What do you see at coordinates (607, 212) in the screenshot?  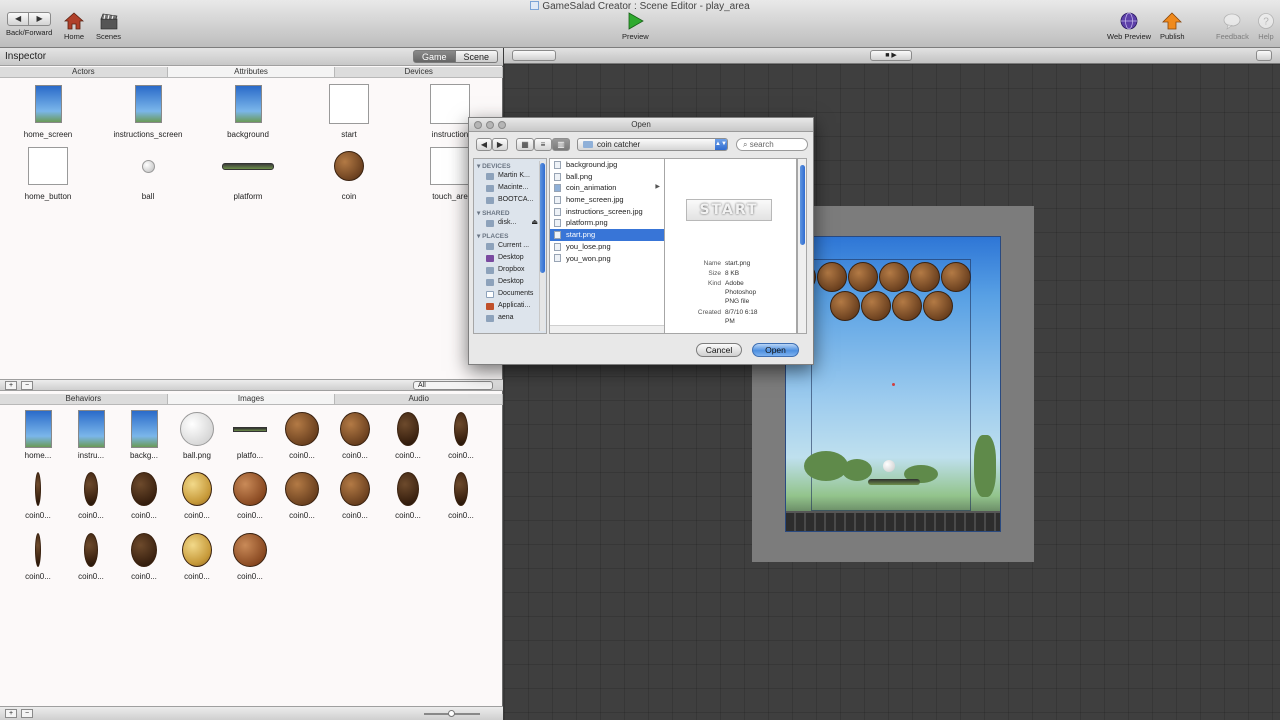 I see `file-row: instructions_screen.jpg` at bounding box center [607, 212].